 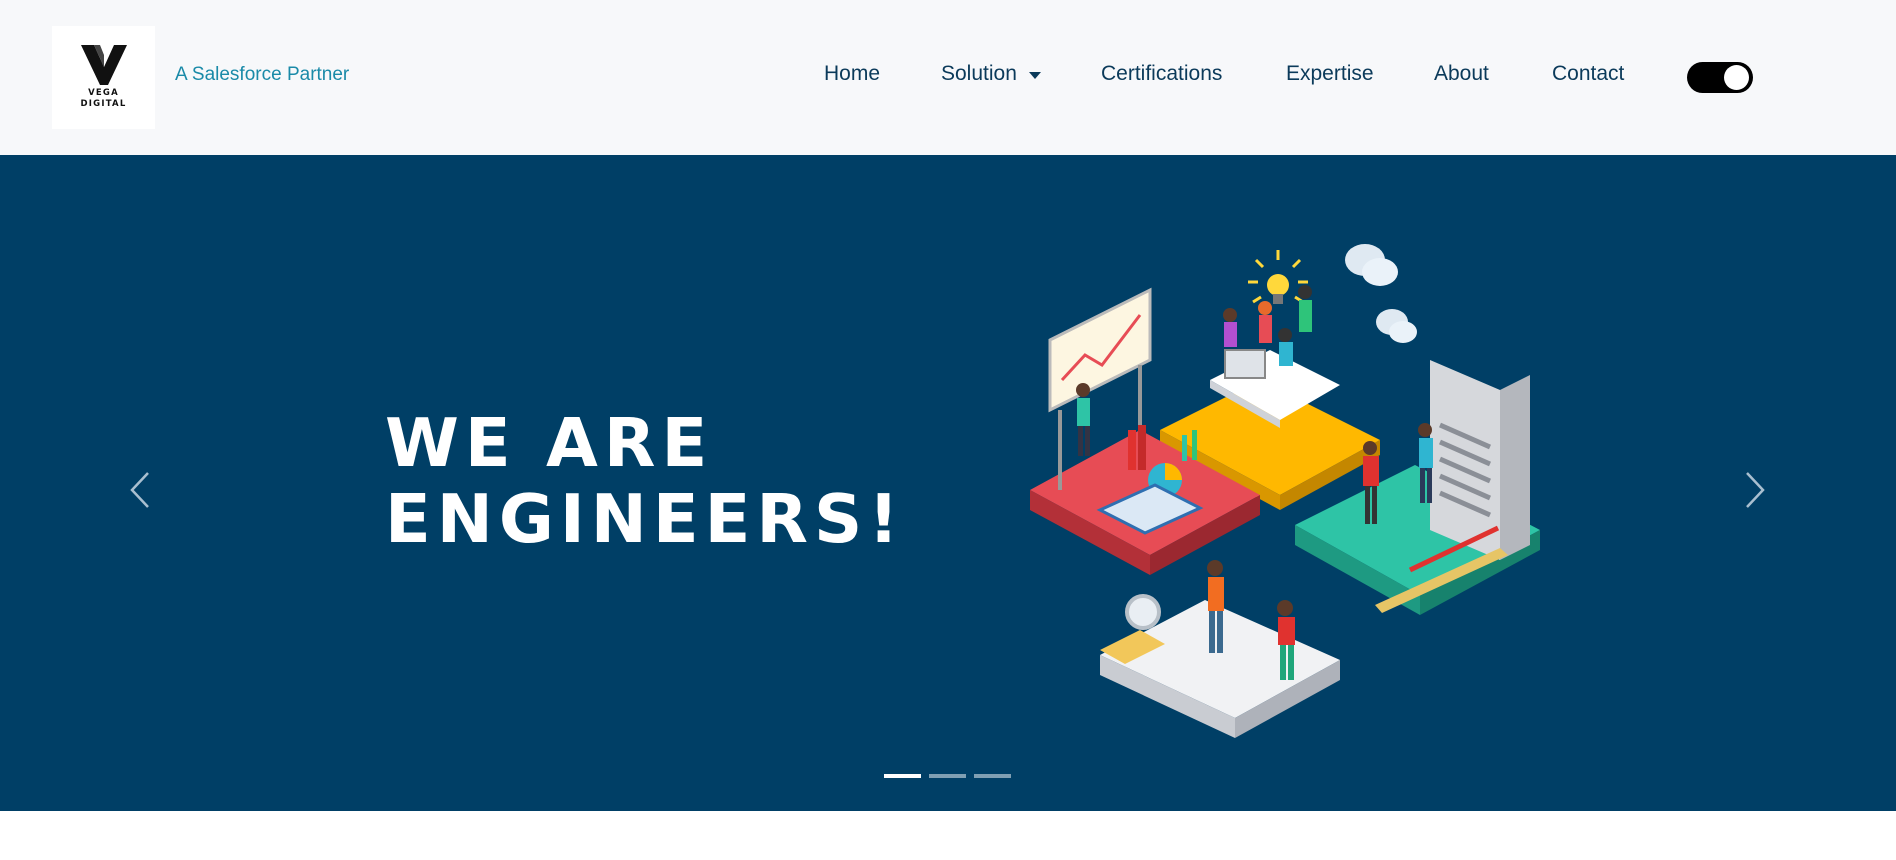 I want to click on hero-headline: WE ARE ENGINEERS!, so click(x=645, y=481).